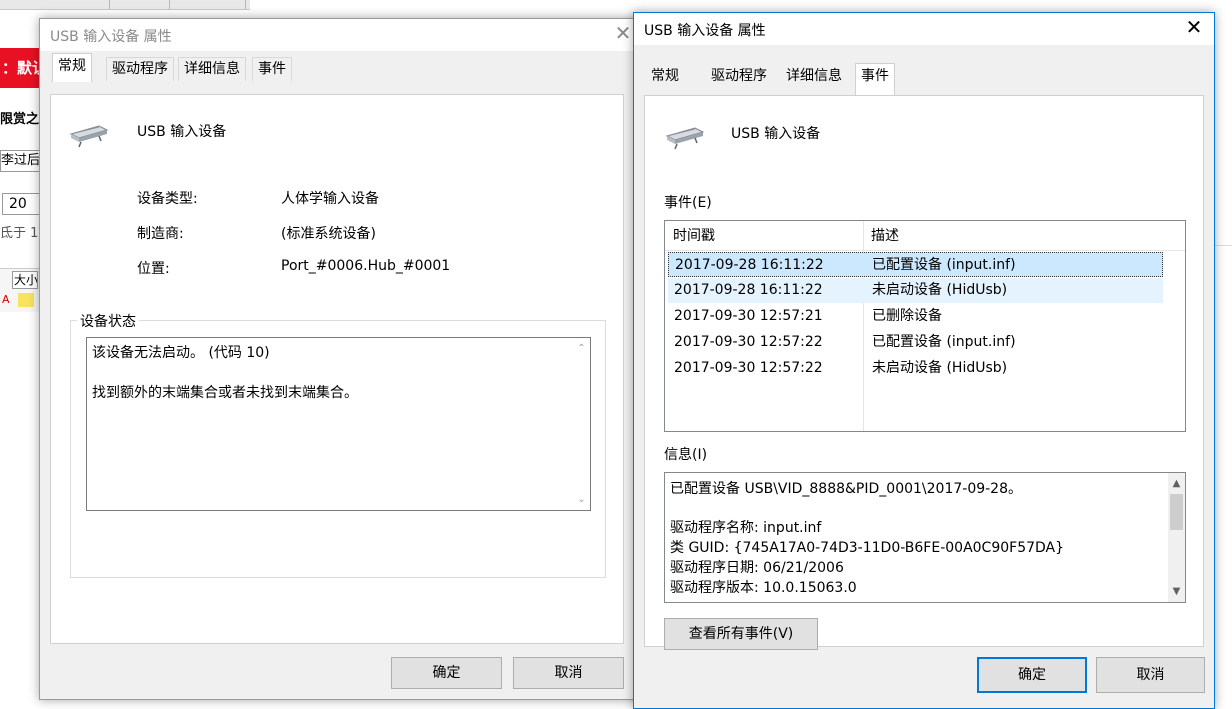 This screenshot has height=709, width=1232. Describe the element at coordinates (757, 568) in the screenshot. I see `info-line: 驱动程序日期: 06/21/2006` at that location.